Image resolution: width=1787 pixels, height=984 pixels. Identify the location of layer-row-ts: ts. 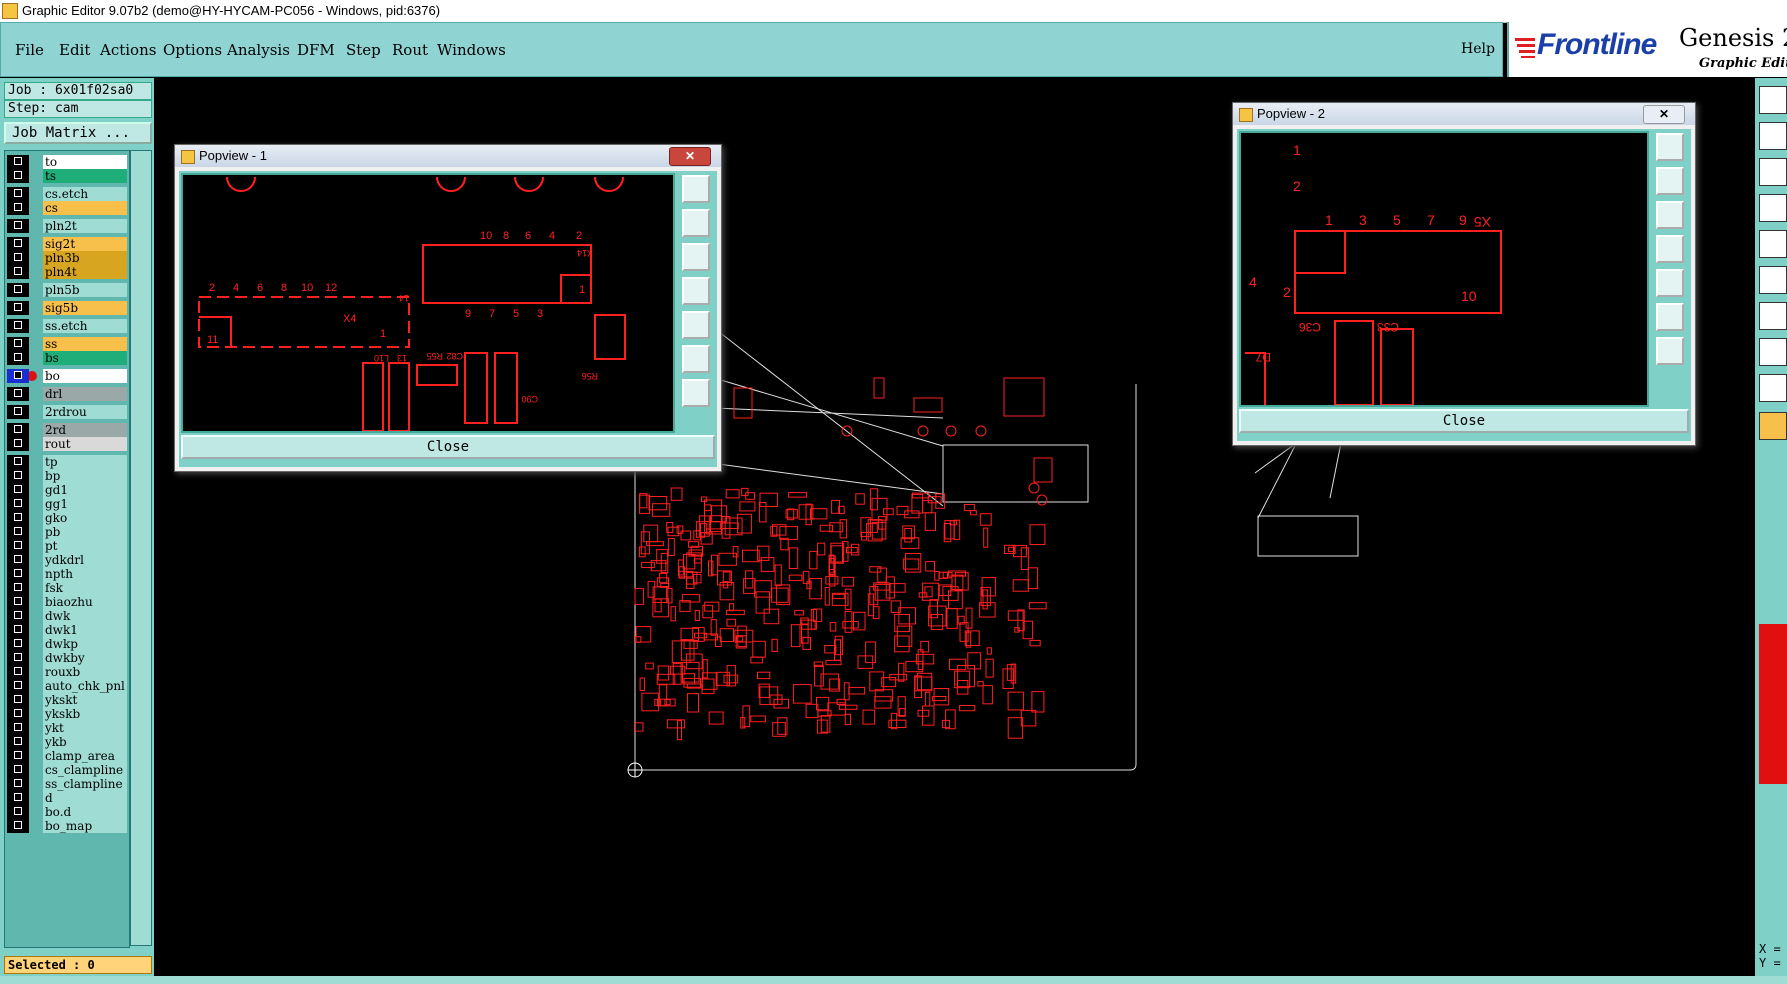
(67, 176).